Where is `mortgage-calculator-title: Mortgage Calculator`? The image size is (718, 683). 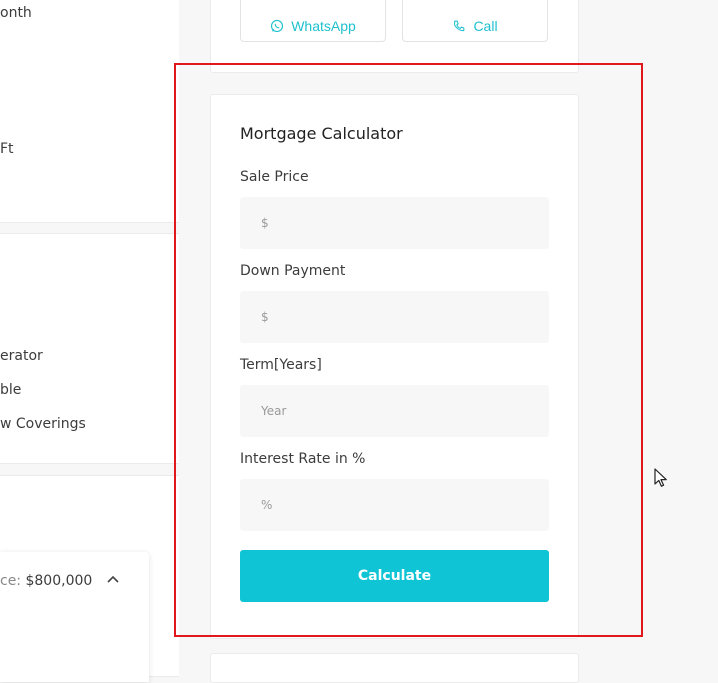
mortgage-calculator-title: Mortgage Calculator is located at coordinates (321, 133).